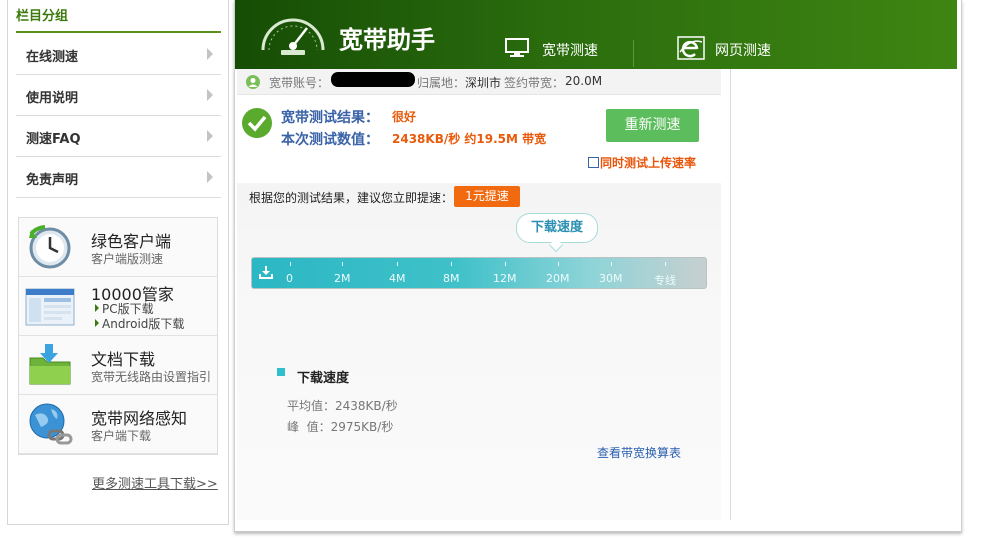 This screenshot has height=540, width=982. I want to click on gauge-tick: 4M, so click(397, 273).